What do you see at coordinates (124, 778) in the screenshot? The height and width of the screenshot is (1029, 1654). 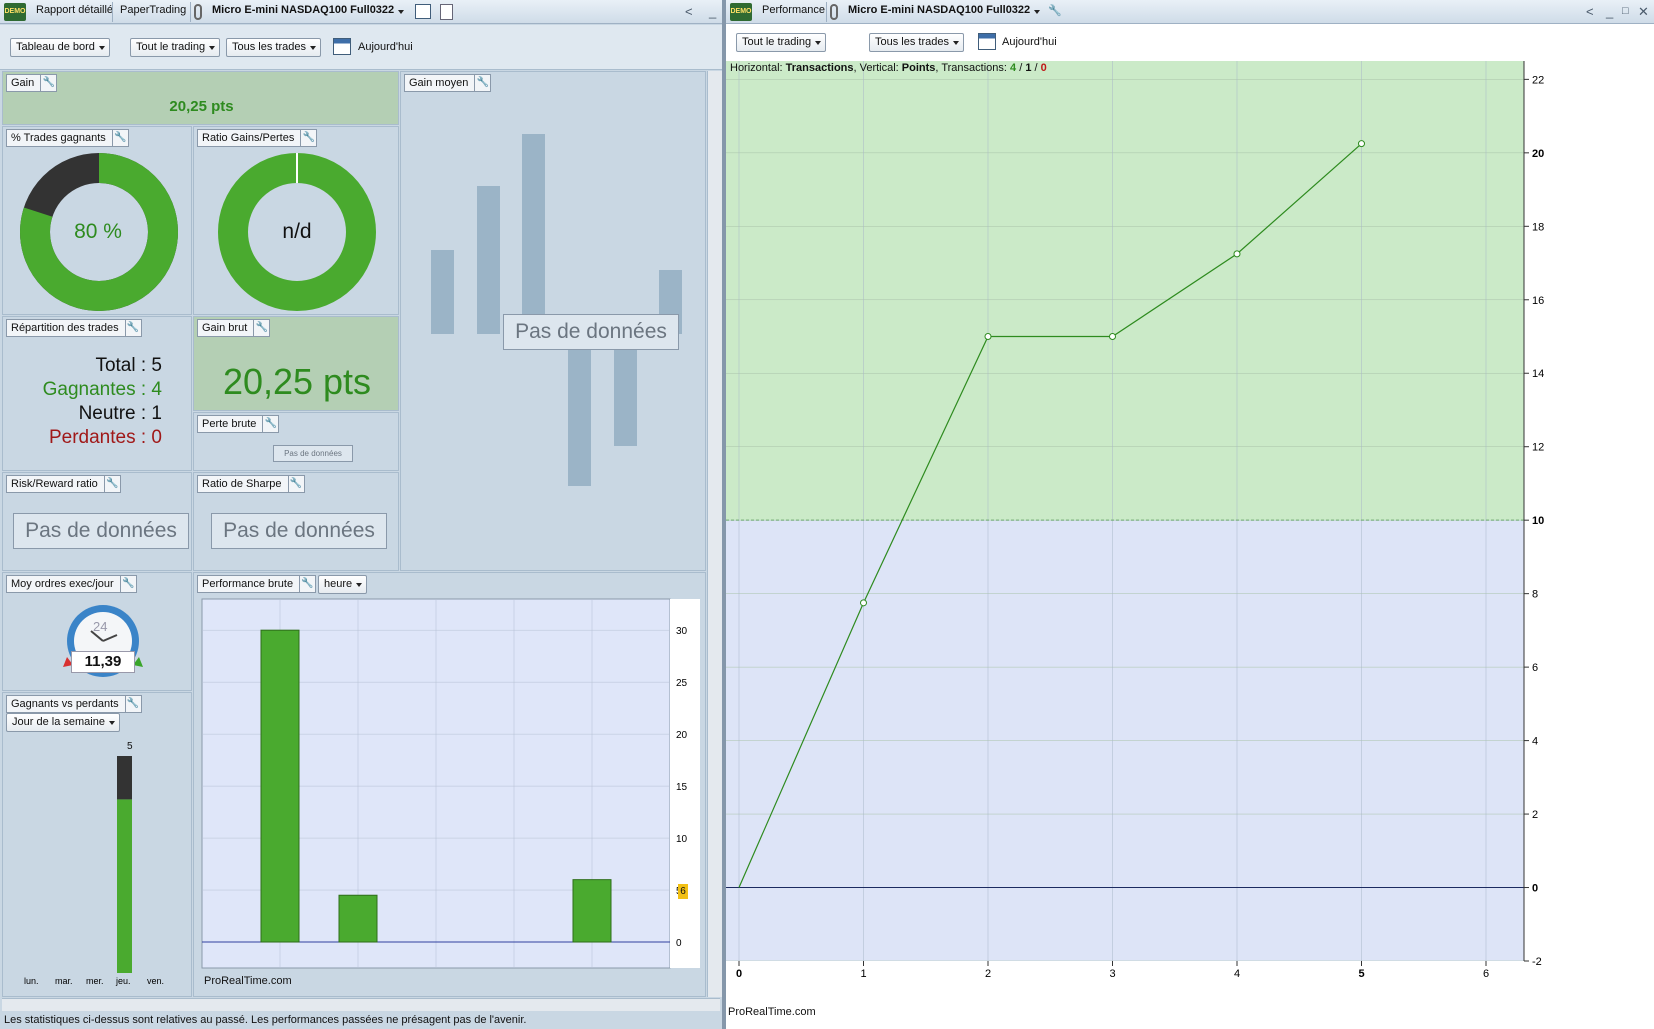 I see `neutral-bar` at bounding box center [124, 778].